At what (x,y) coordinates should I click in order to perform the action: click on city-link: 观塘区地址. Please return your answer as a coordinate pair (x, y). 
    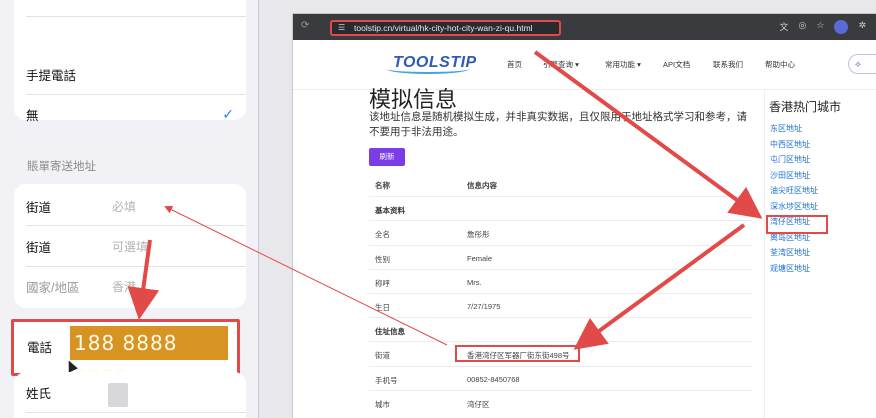
    Looking at the image, I should click on (790, 268).